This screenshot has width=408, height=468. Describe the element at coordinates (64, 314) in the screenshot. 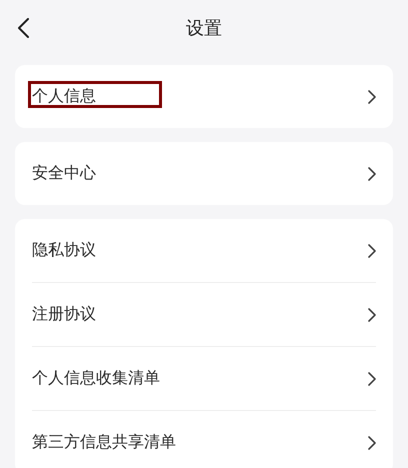

I see `settings-item: 注册协议` at that location.